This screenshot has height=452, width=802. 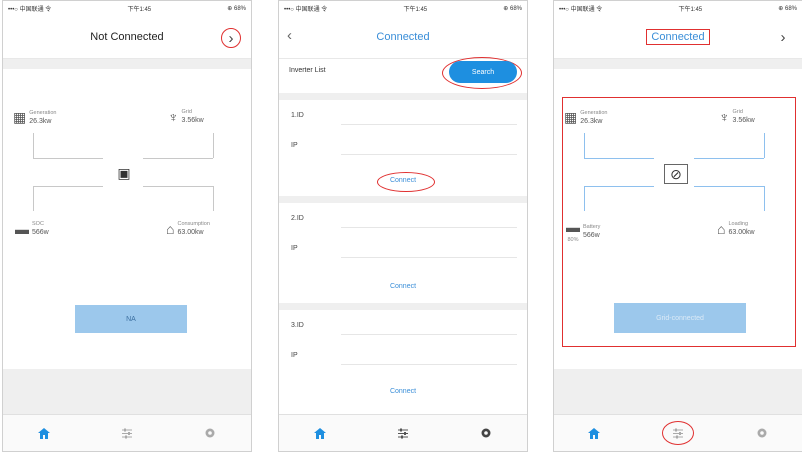 I want to click on inverter-entry: 1.ID IP Connect, so click(x=403, y=144).